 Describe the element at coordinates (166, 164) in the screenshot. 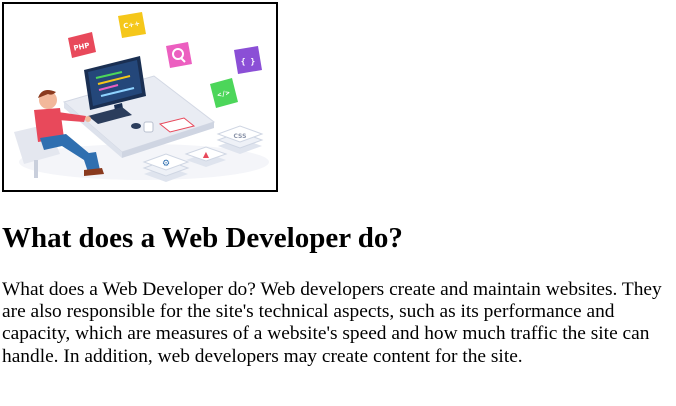

I see `gear-icon: ⚙` at that location.